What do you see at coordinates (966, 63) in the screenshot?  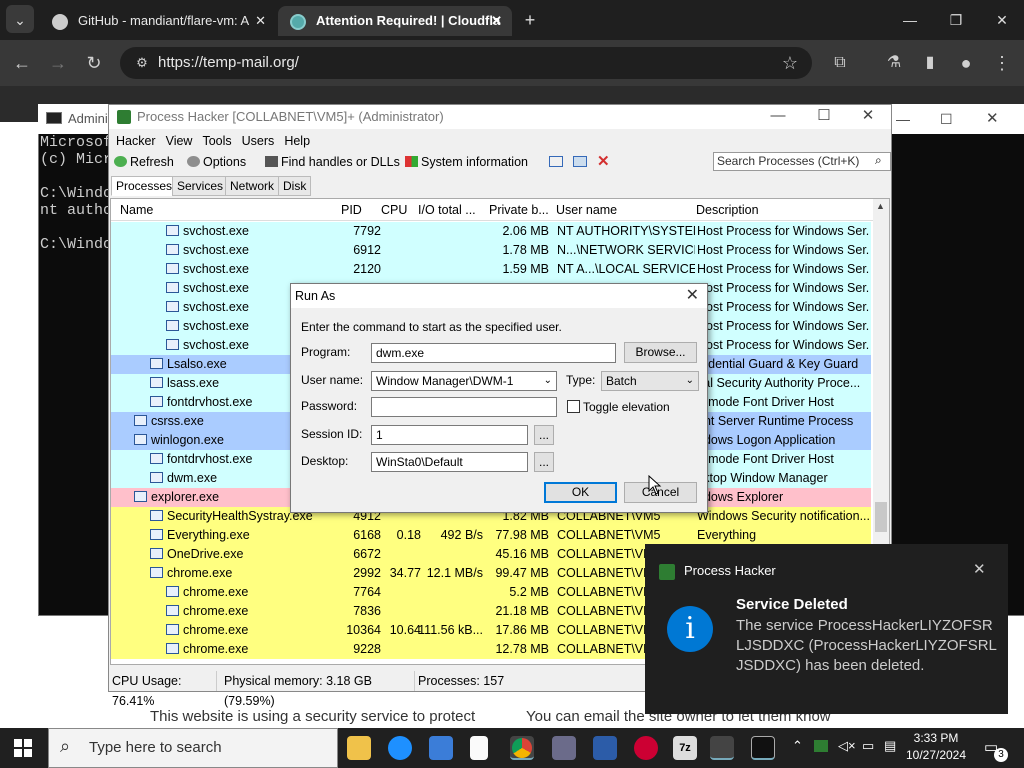 I see `profile-avatar-icon: ●` at bounding box center [966, 63].